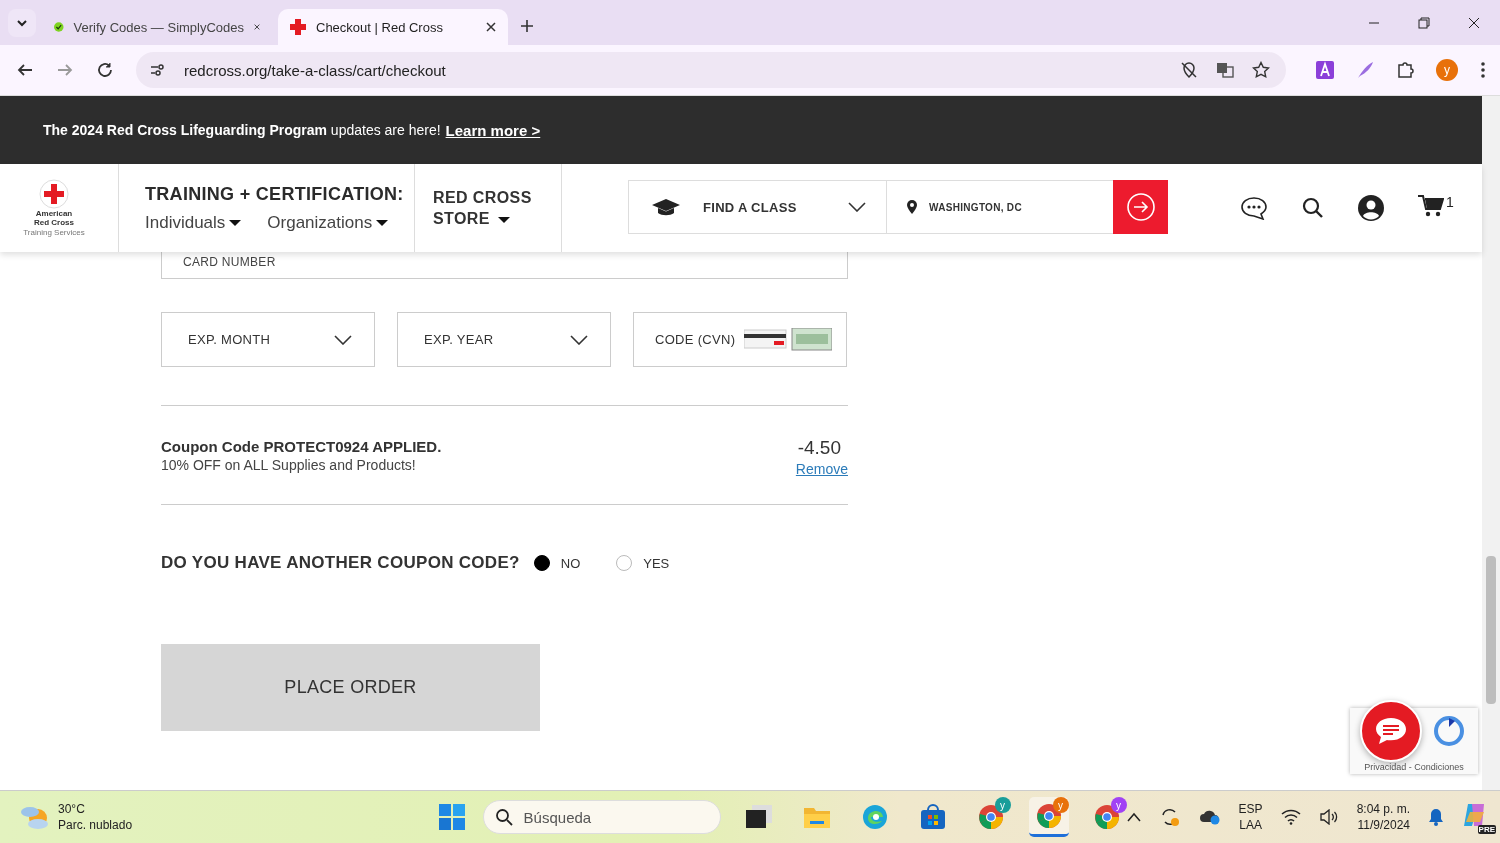  What do you see at coordinates (1209, 817) in the screenshot?
I see `cloud-sync-icon` at bounding box center [1209, 817].